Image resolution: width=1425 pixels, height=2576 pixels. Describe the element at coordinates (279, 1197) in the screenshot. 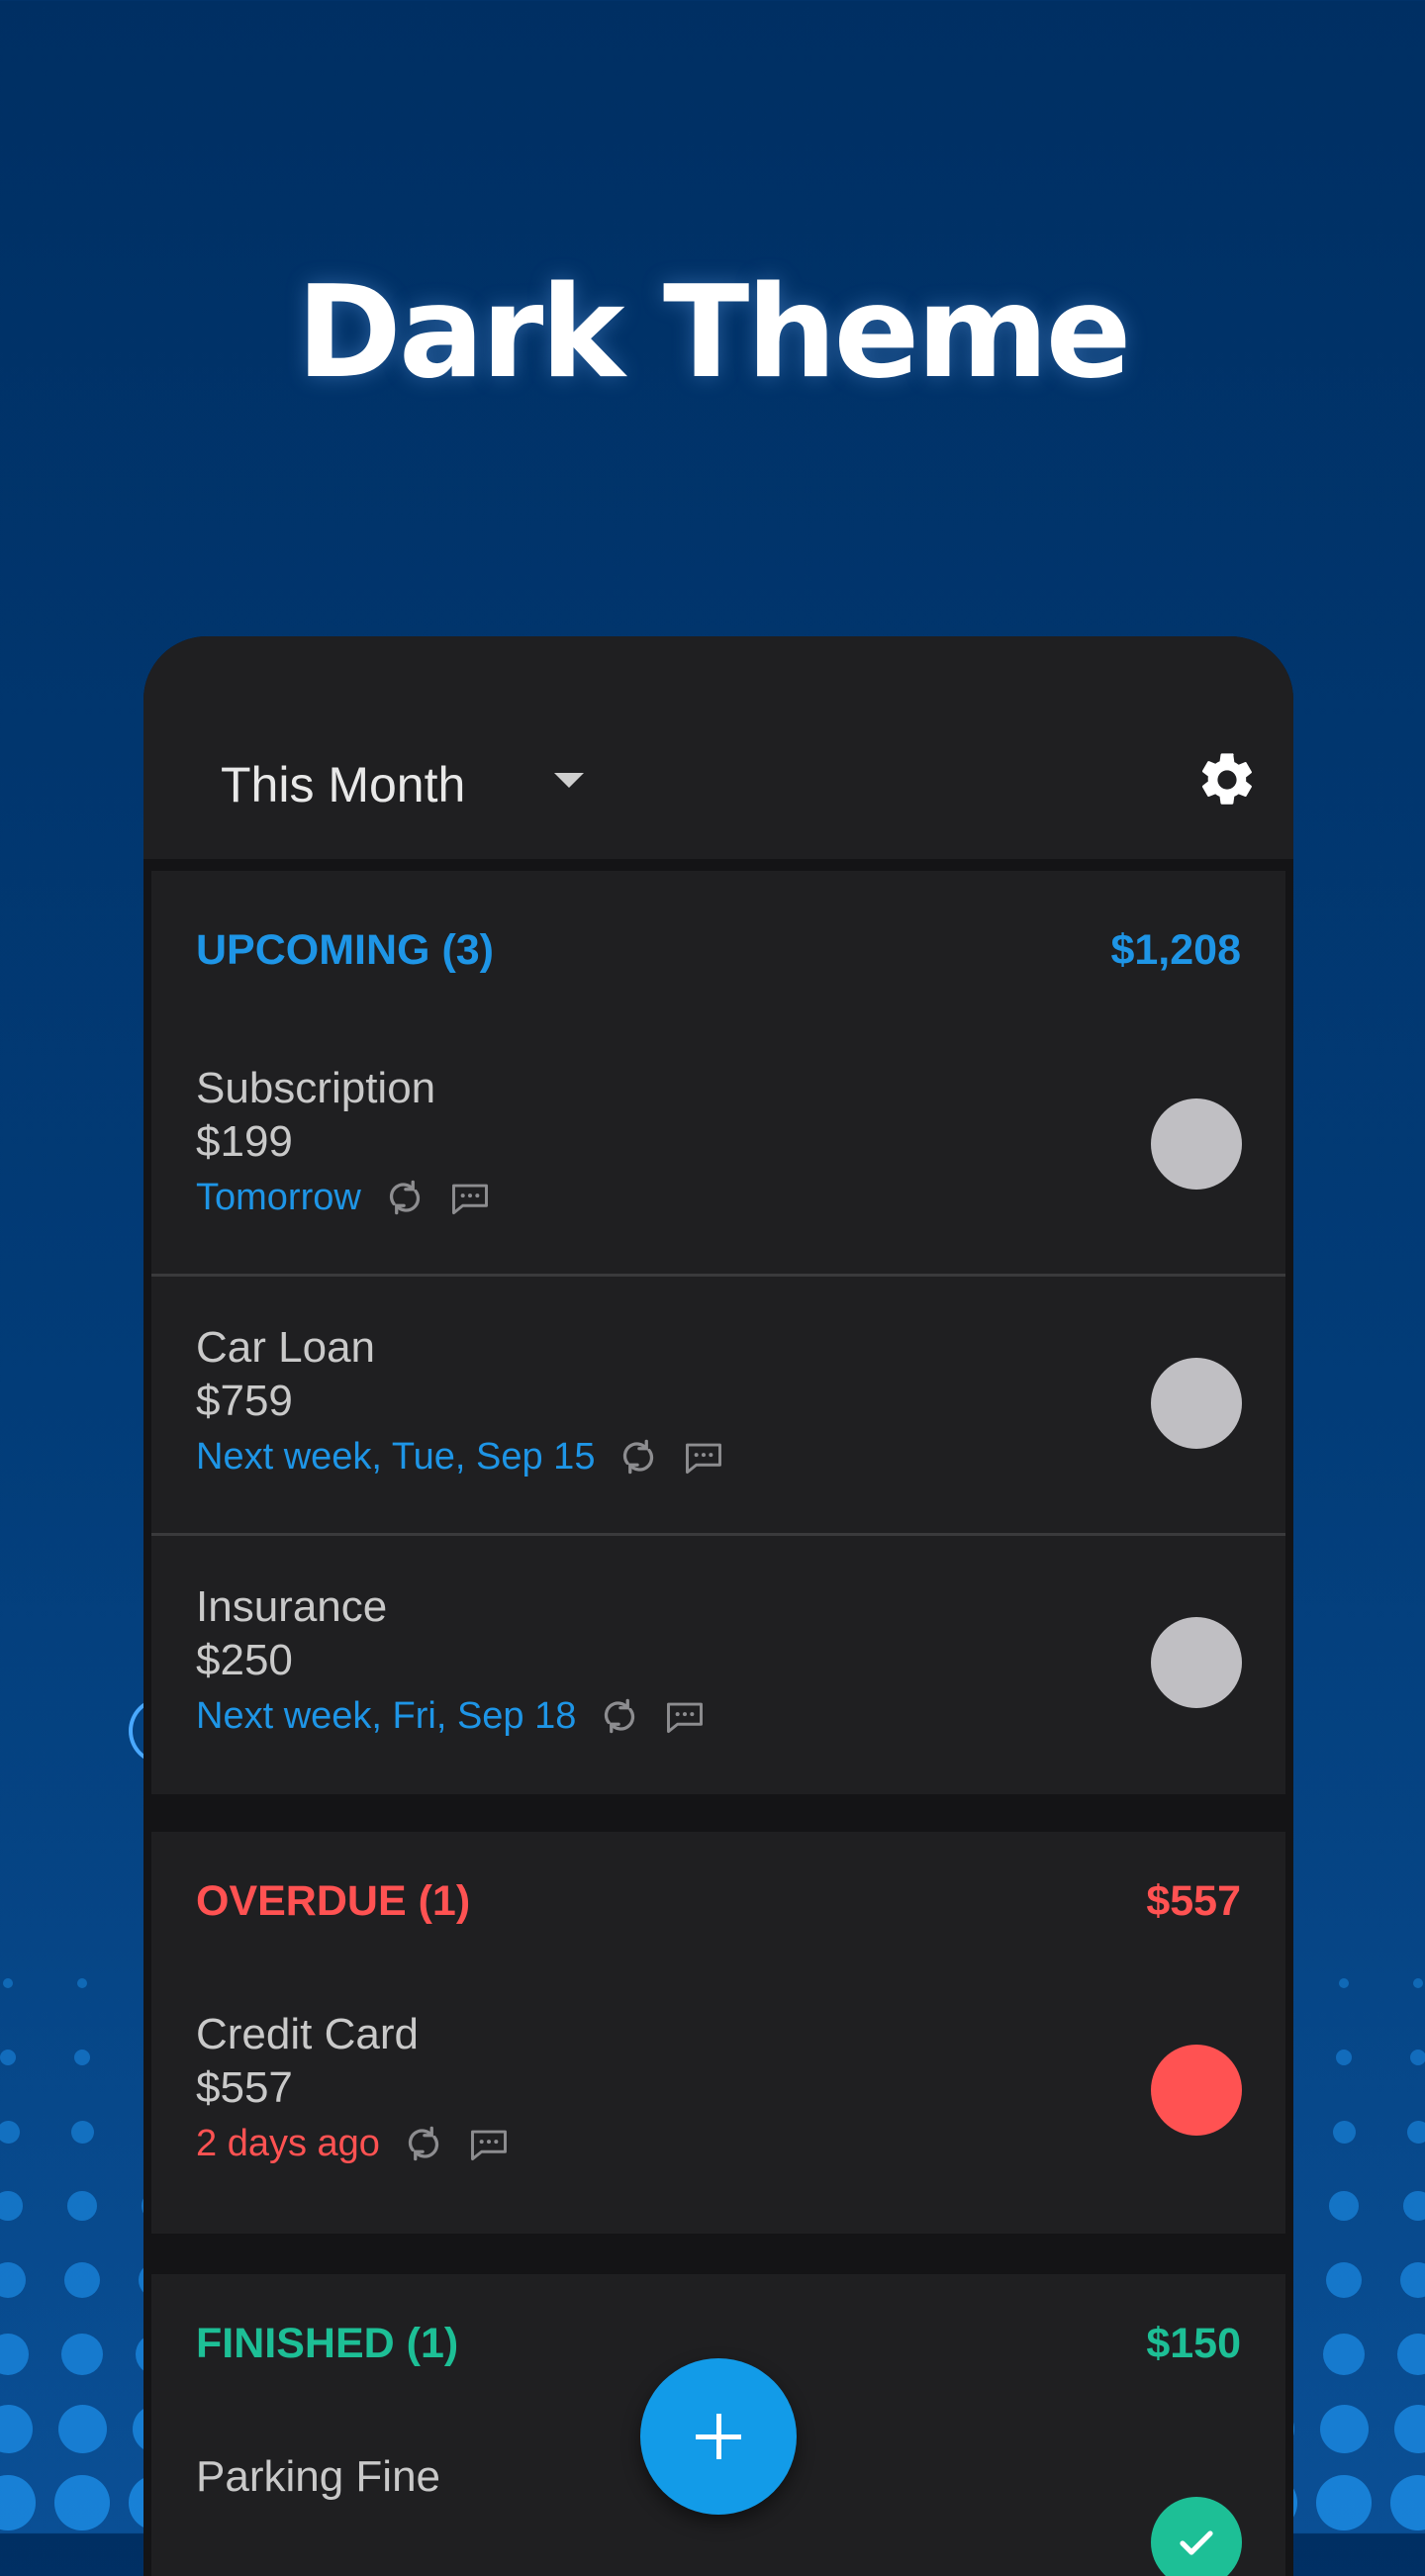

I see `bill-due-date: Tomorrow` at that location.